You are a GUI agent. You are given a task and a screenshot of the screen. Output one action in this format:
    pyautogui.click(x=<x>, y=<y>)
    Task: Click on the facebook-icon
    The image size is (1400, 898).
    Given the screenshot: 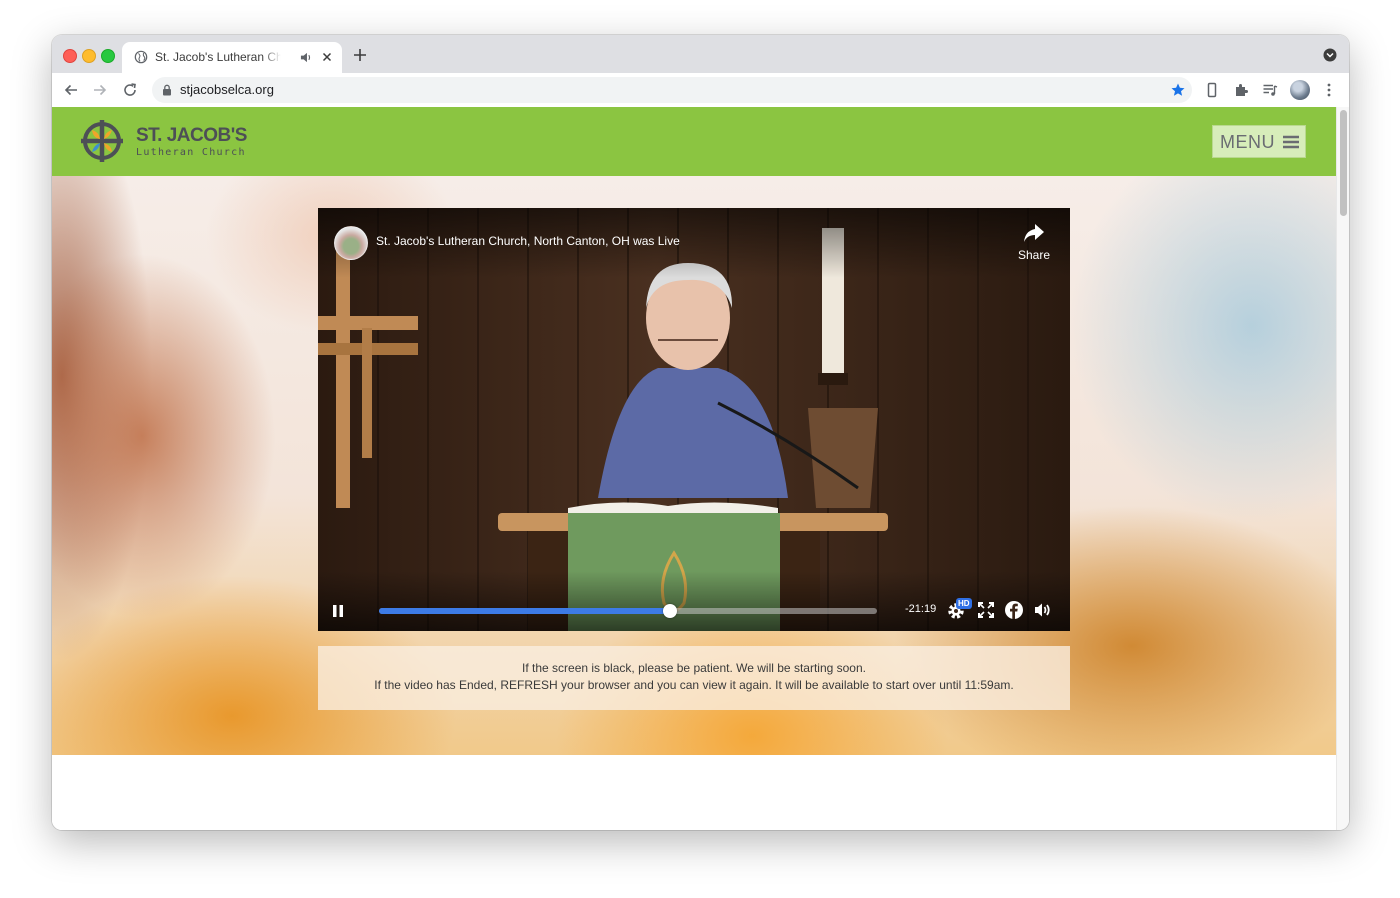 What is the action you would take?
    pyautogui.click(x=1014, y=610)
    